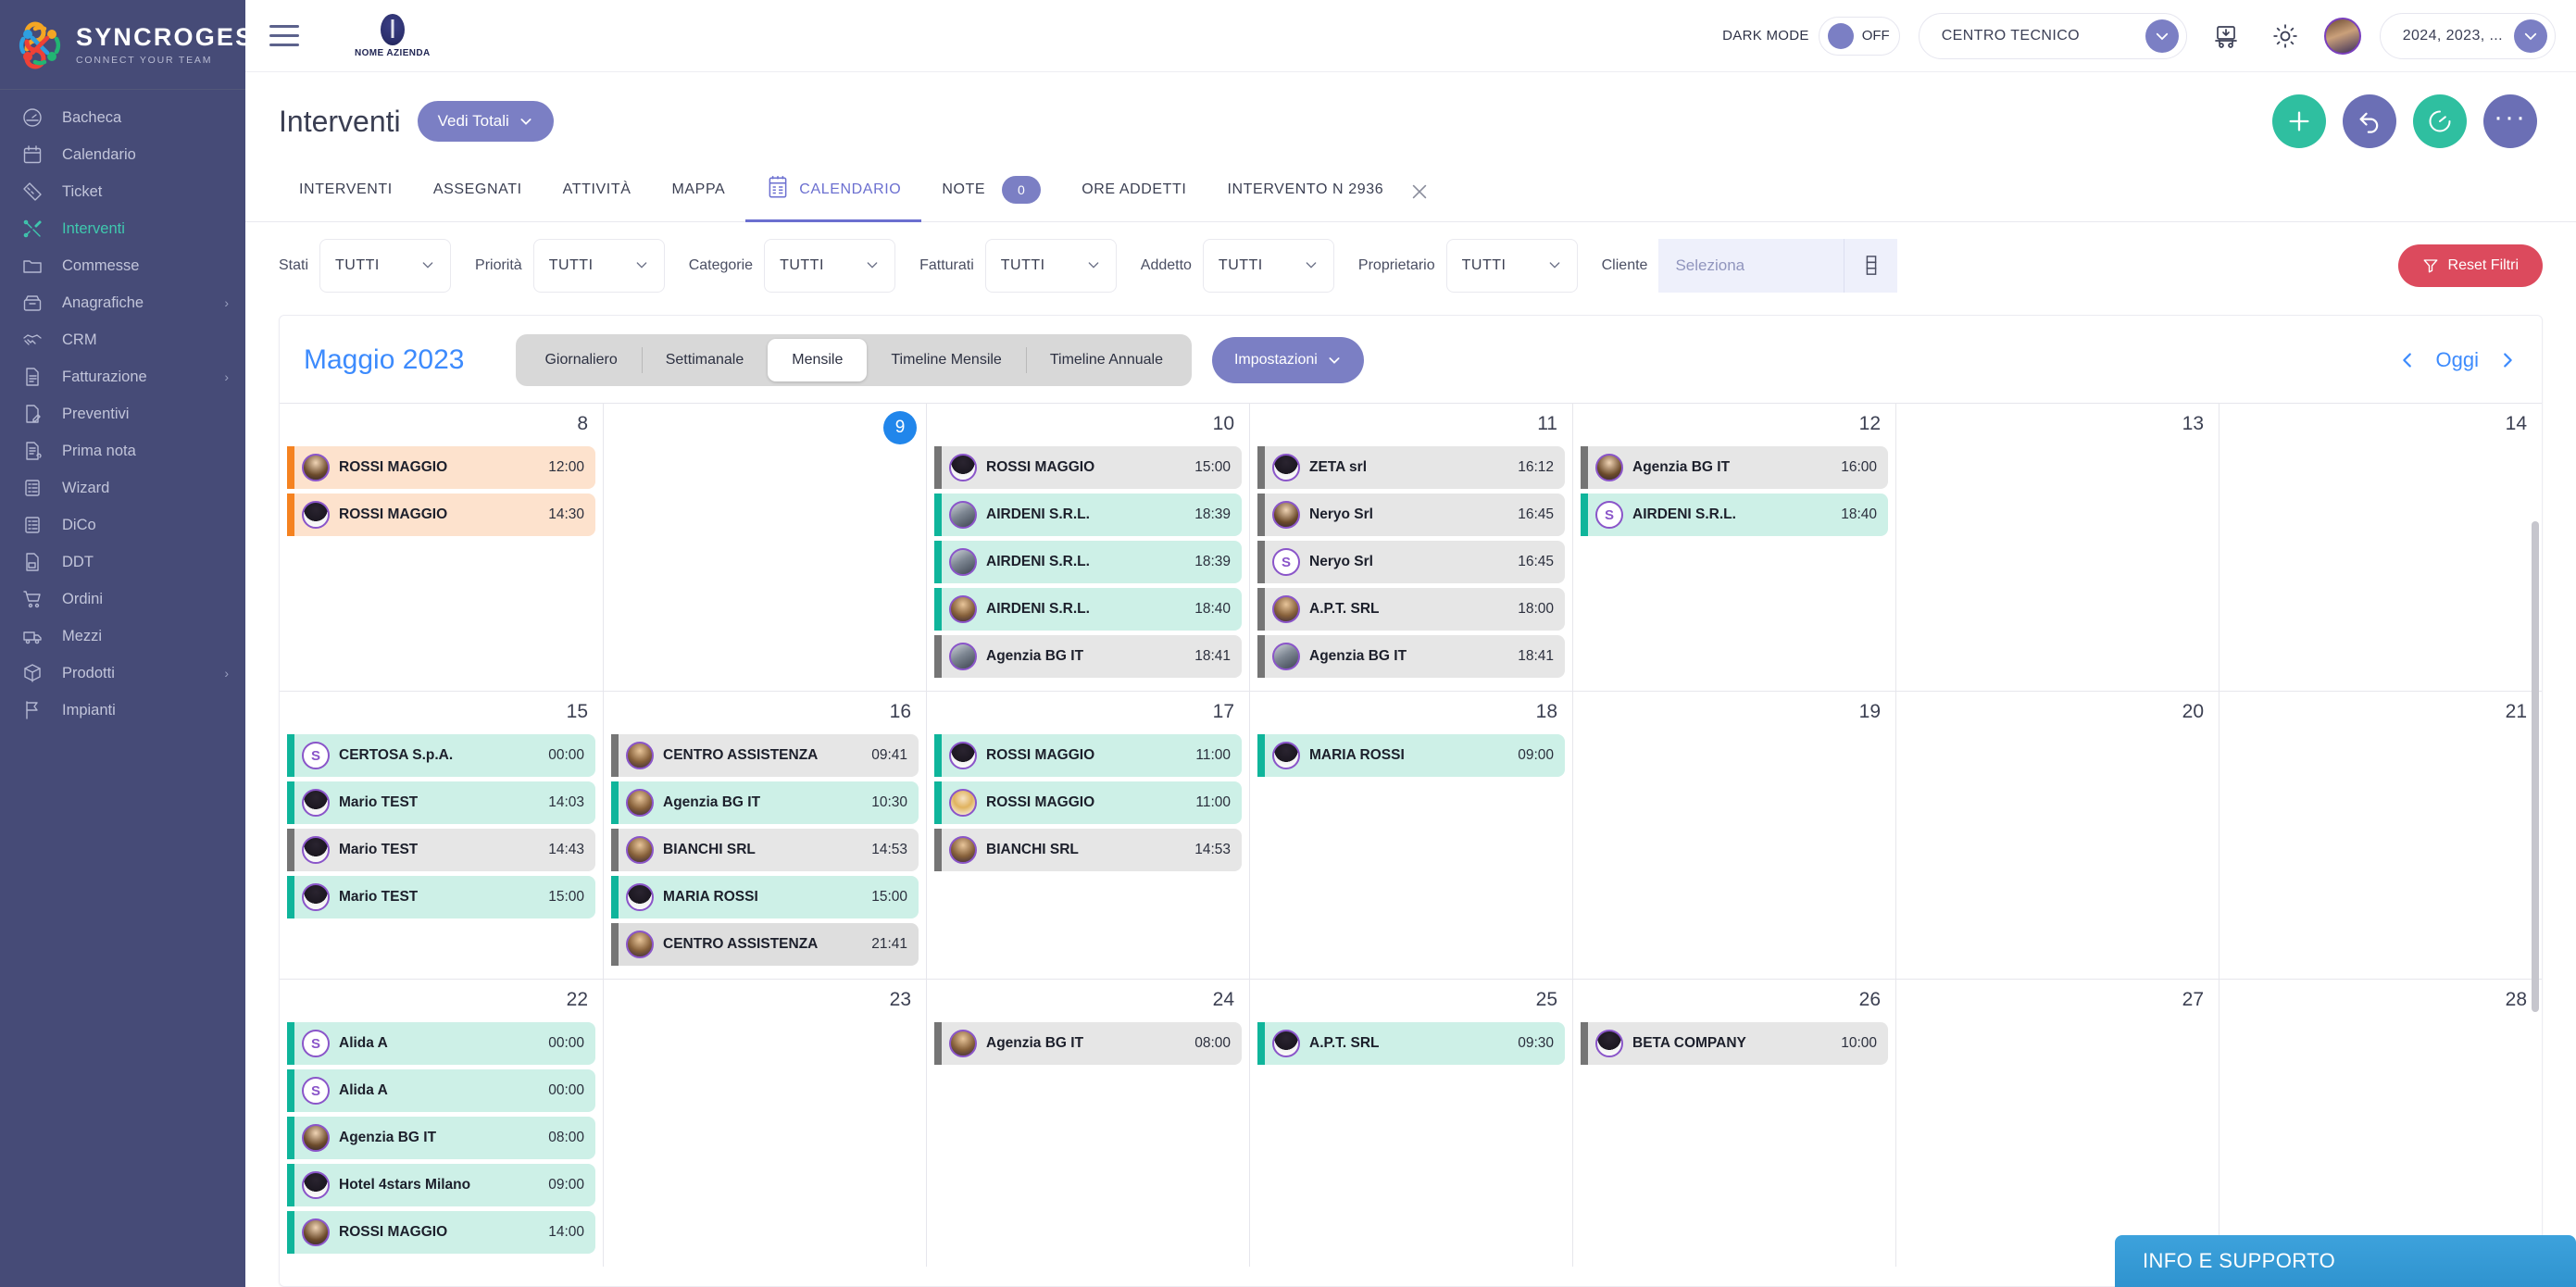  What do you see at coordinates (2369, 121) in the screenshot?
I see `undo-button` at bounding box center [2369, 121].